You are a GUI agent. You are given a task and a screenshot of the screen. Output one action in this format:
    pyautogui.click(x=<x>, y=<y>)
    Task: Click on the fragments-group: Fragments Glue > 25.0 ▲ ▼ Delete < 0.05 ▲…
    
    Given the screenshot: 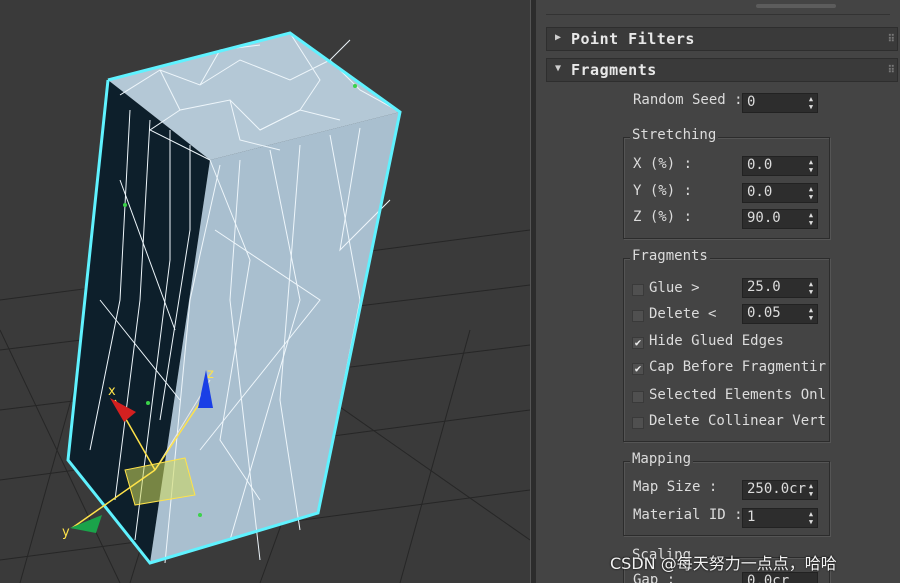 What is the action you would take?
    pyautogui.click(x=726, y=345)
    